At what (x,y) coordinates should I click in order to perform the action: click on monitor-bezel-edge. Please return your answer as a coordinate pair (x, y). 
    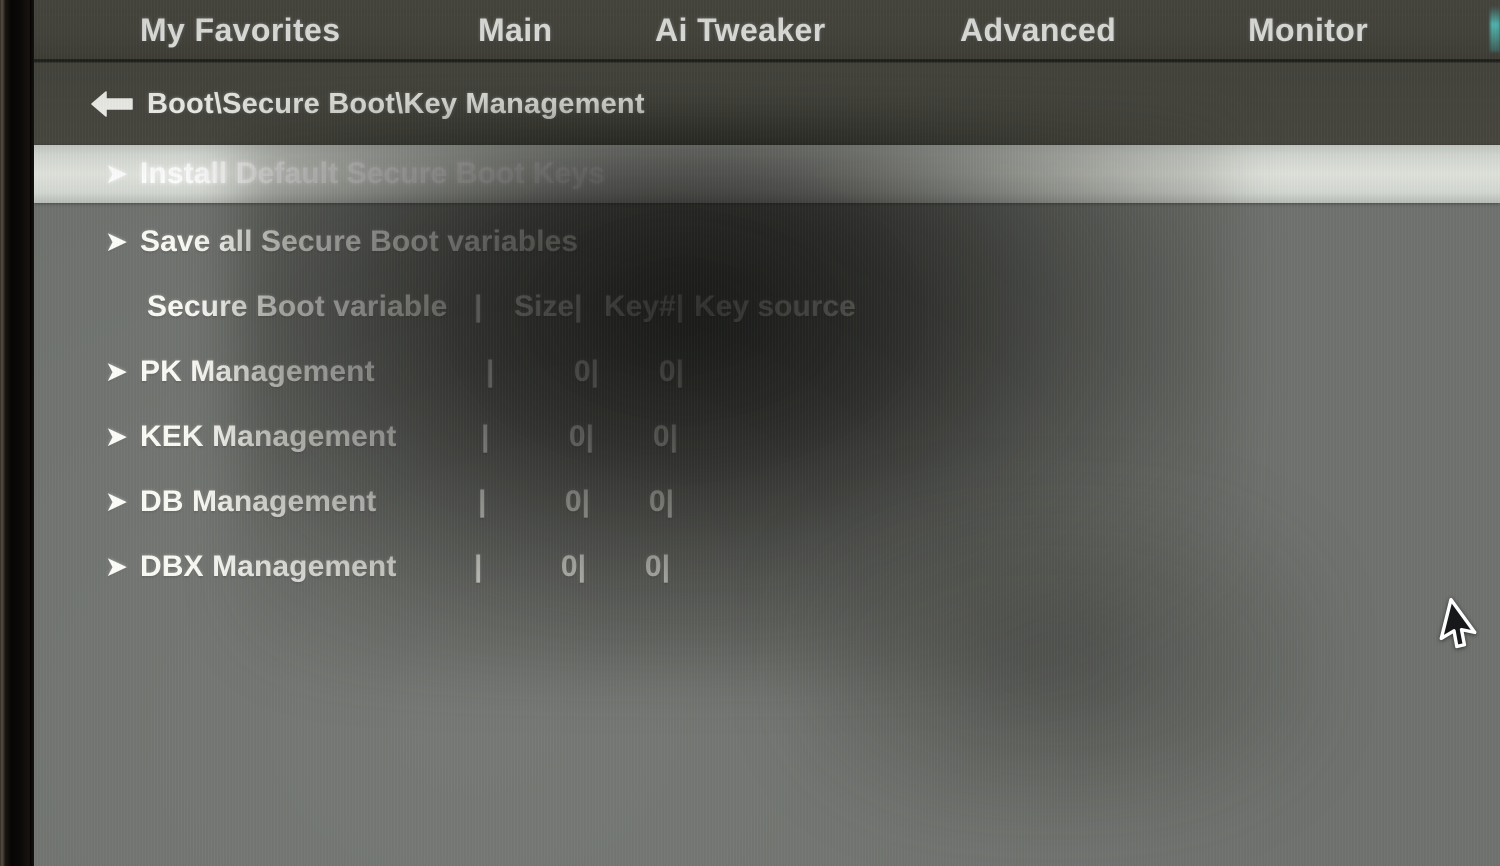
    Looking at the image, I should click on (2, 433).